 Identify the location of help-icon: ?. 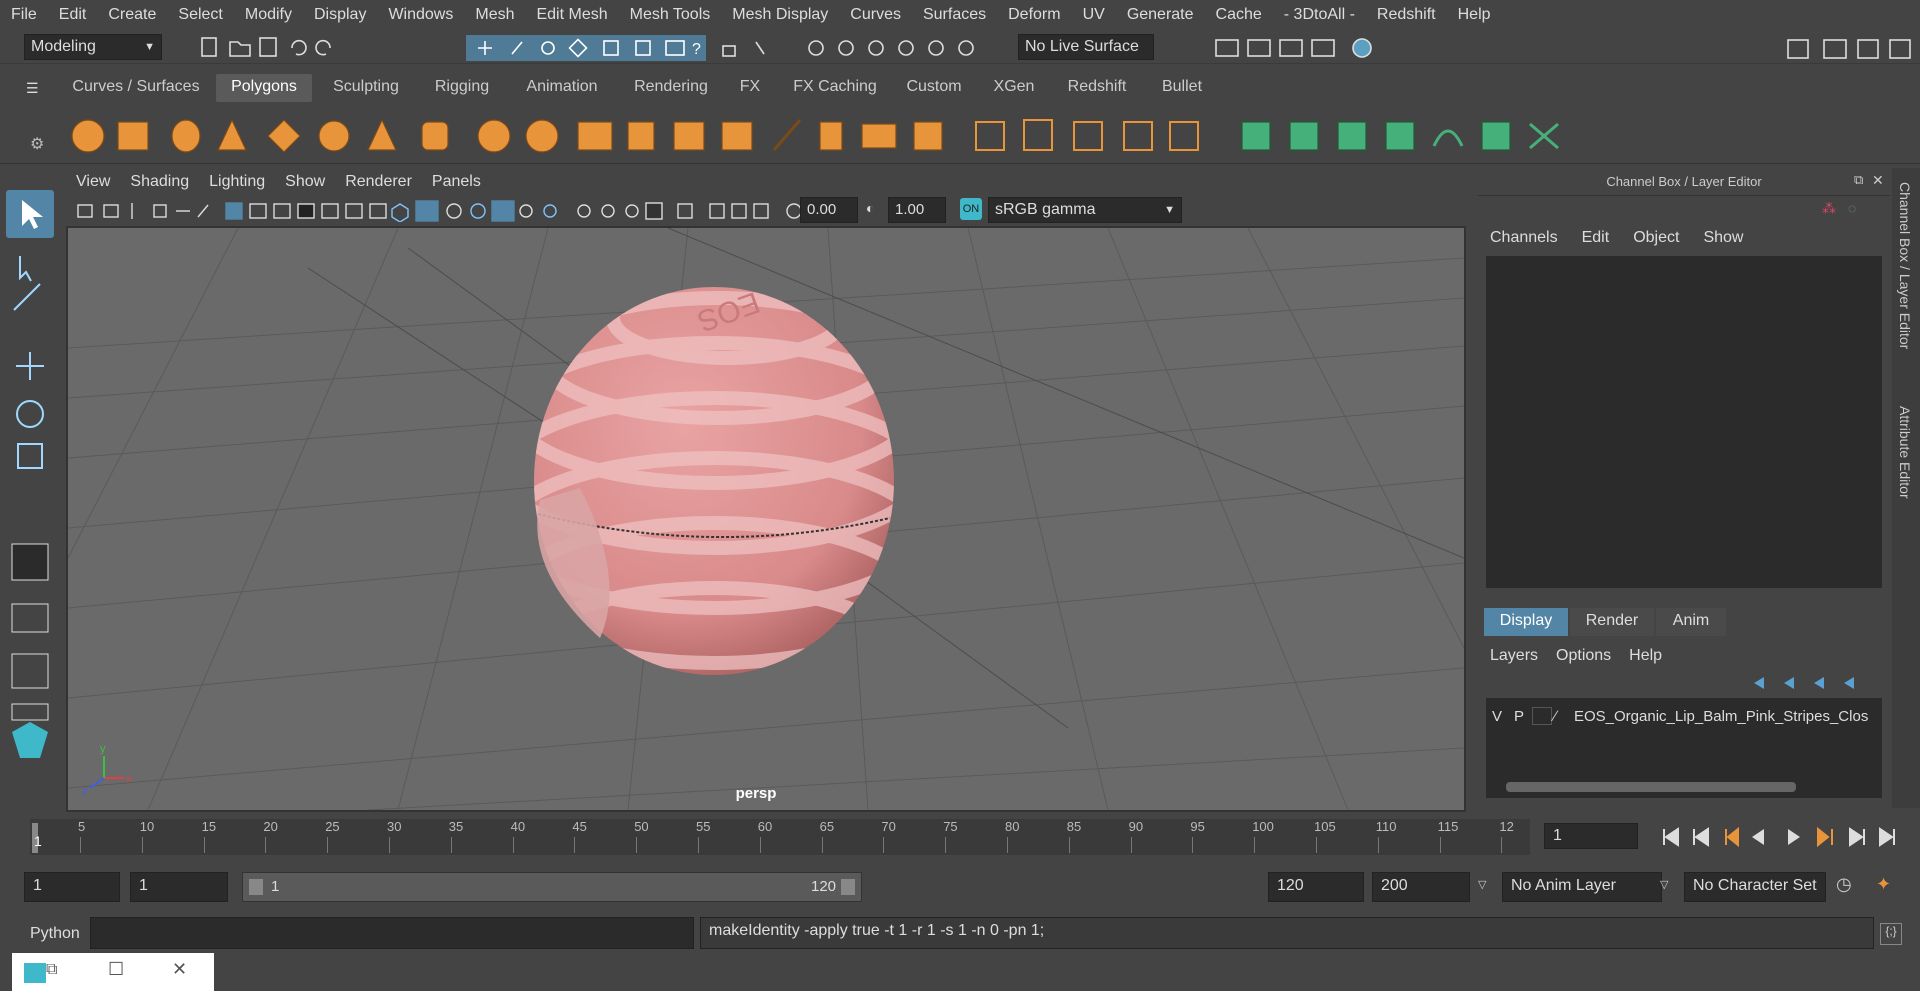
(696, 49).